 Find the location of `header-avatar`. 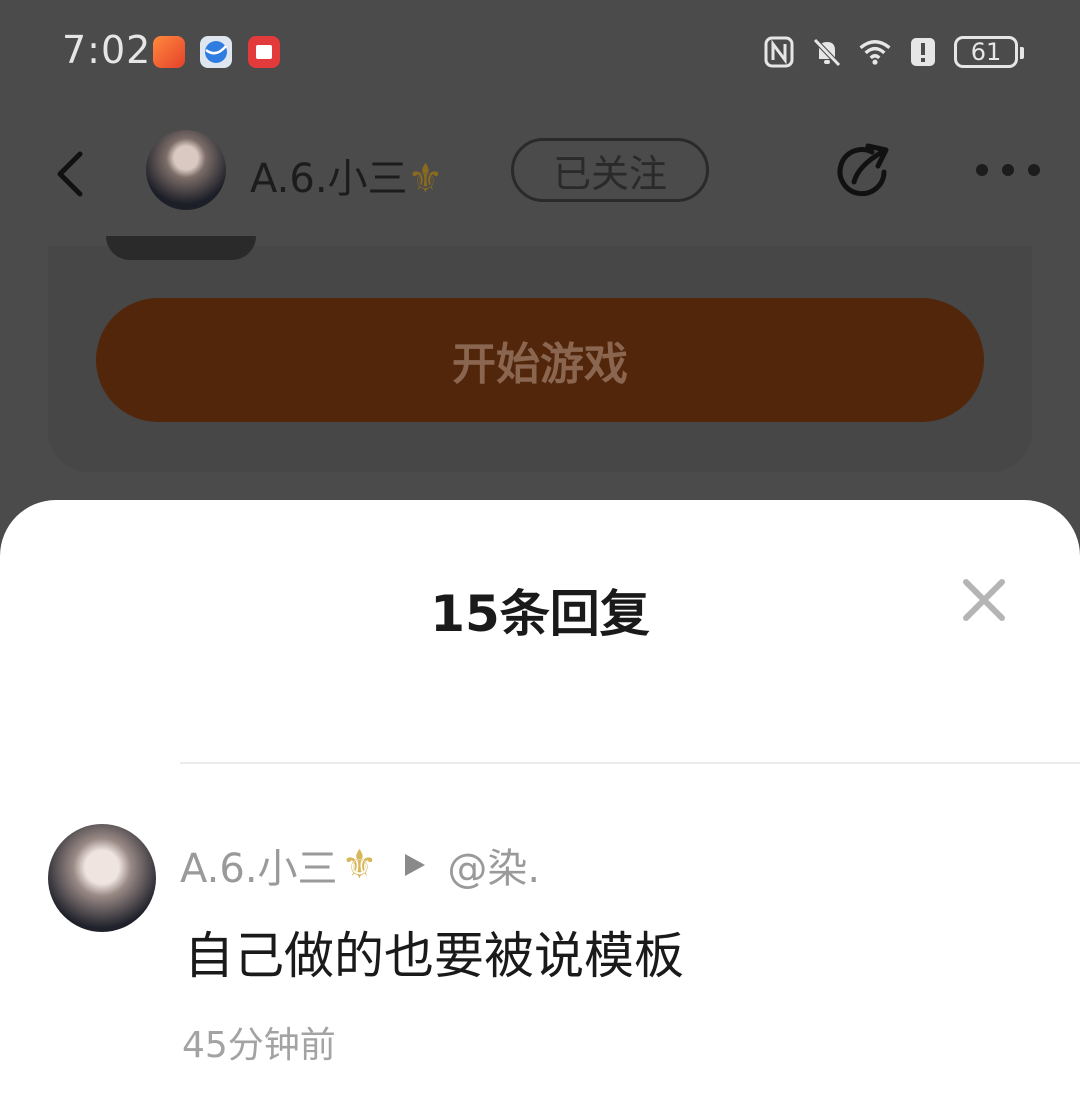

header-avatar is located at coordinates (186, 170).